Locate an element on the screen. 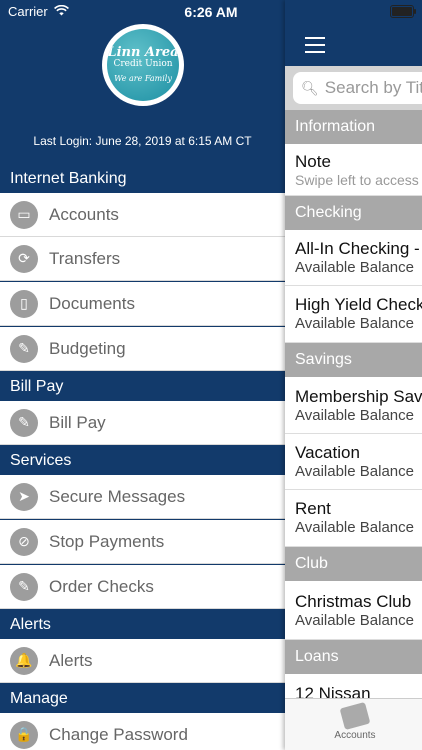  menu-item-bill-pay: ✎ Bill Pay is located at coordinates (142, 423).